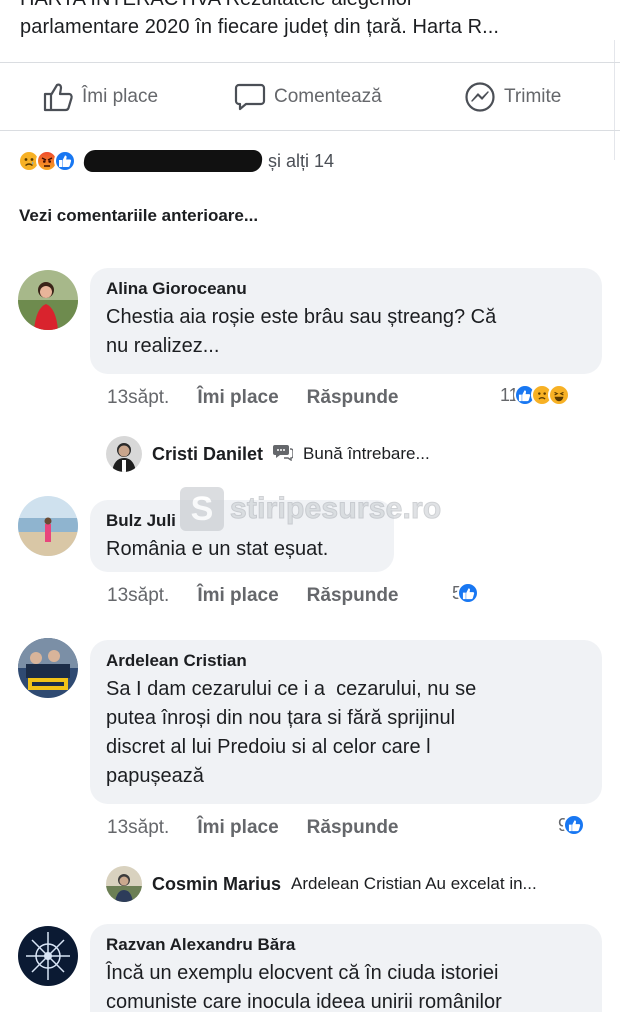  What do you see at coordinates (173, 161) in the screenshot?
I see `redacted-names` at bounding box center [173, 161].